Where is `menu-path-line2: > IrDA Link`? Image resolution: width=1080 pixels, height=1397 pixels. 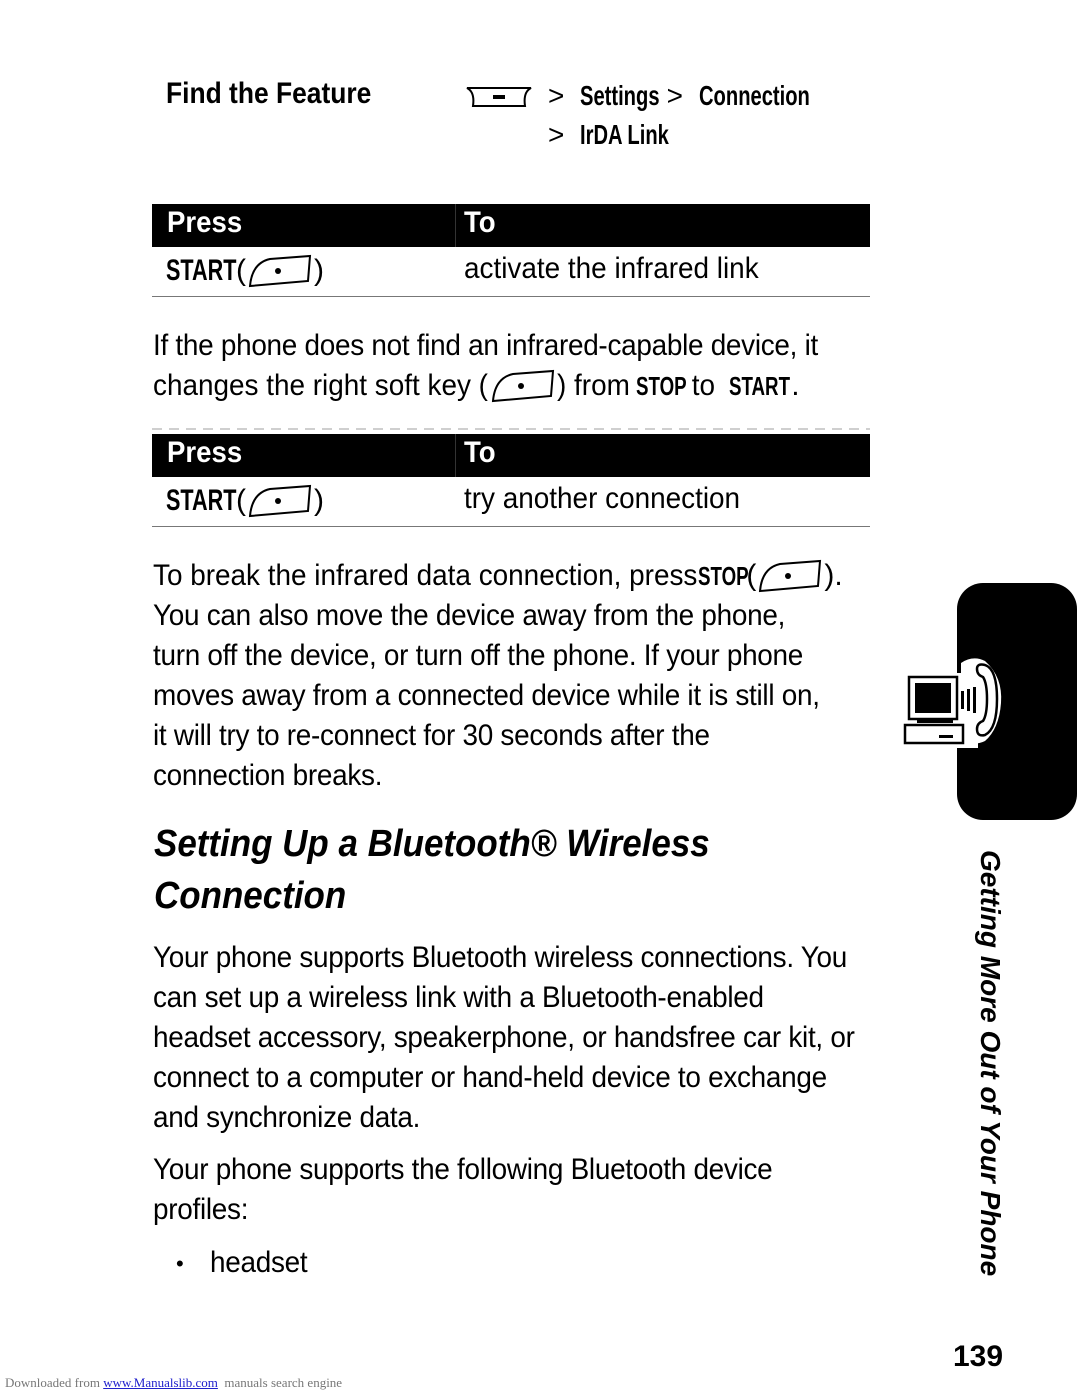 menu-path-line2: > IrDA Link is located at coordinates (626, 135).